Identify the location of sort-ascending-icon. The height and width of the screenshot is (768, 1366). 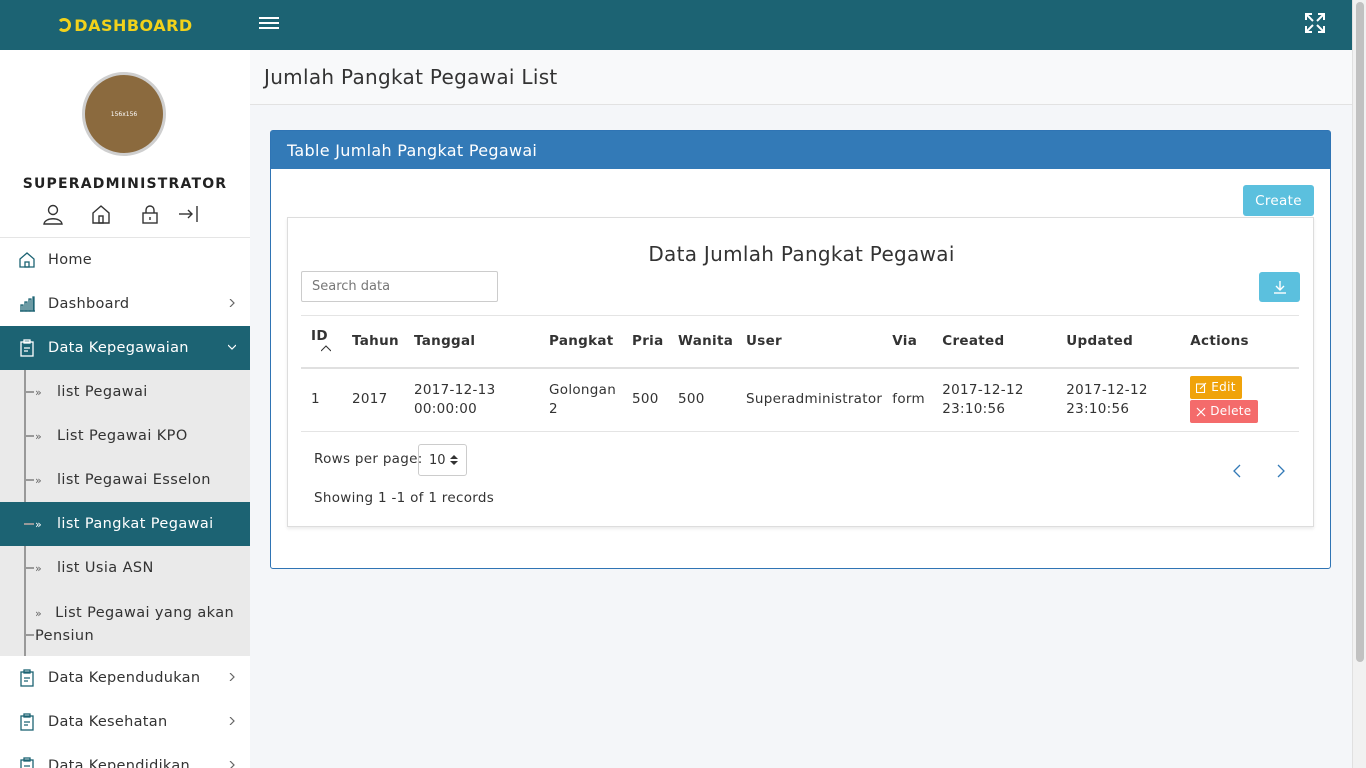
(326, 349).